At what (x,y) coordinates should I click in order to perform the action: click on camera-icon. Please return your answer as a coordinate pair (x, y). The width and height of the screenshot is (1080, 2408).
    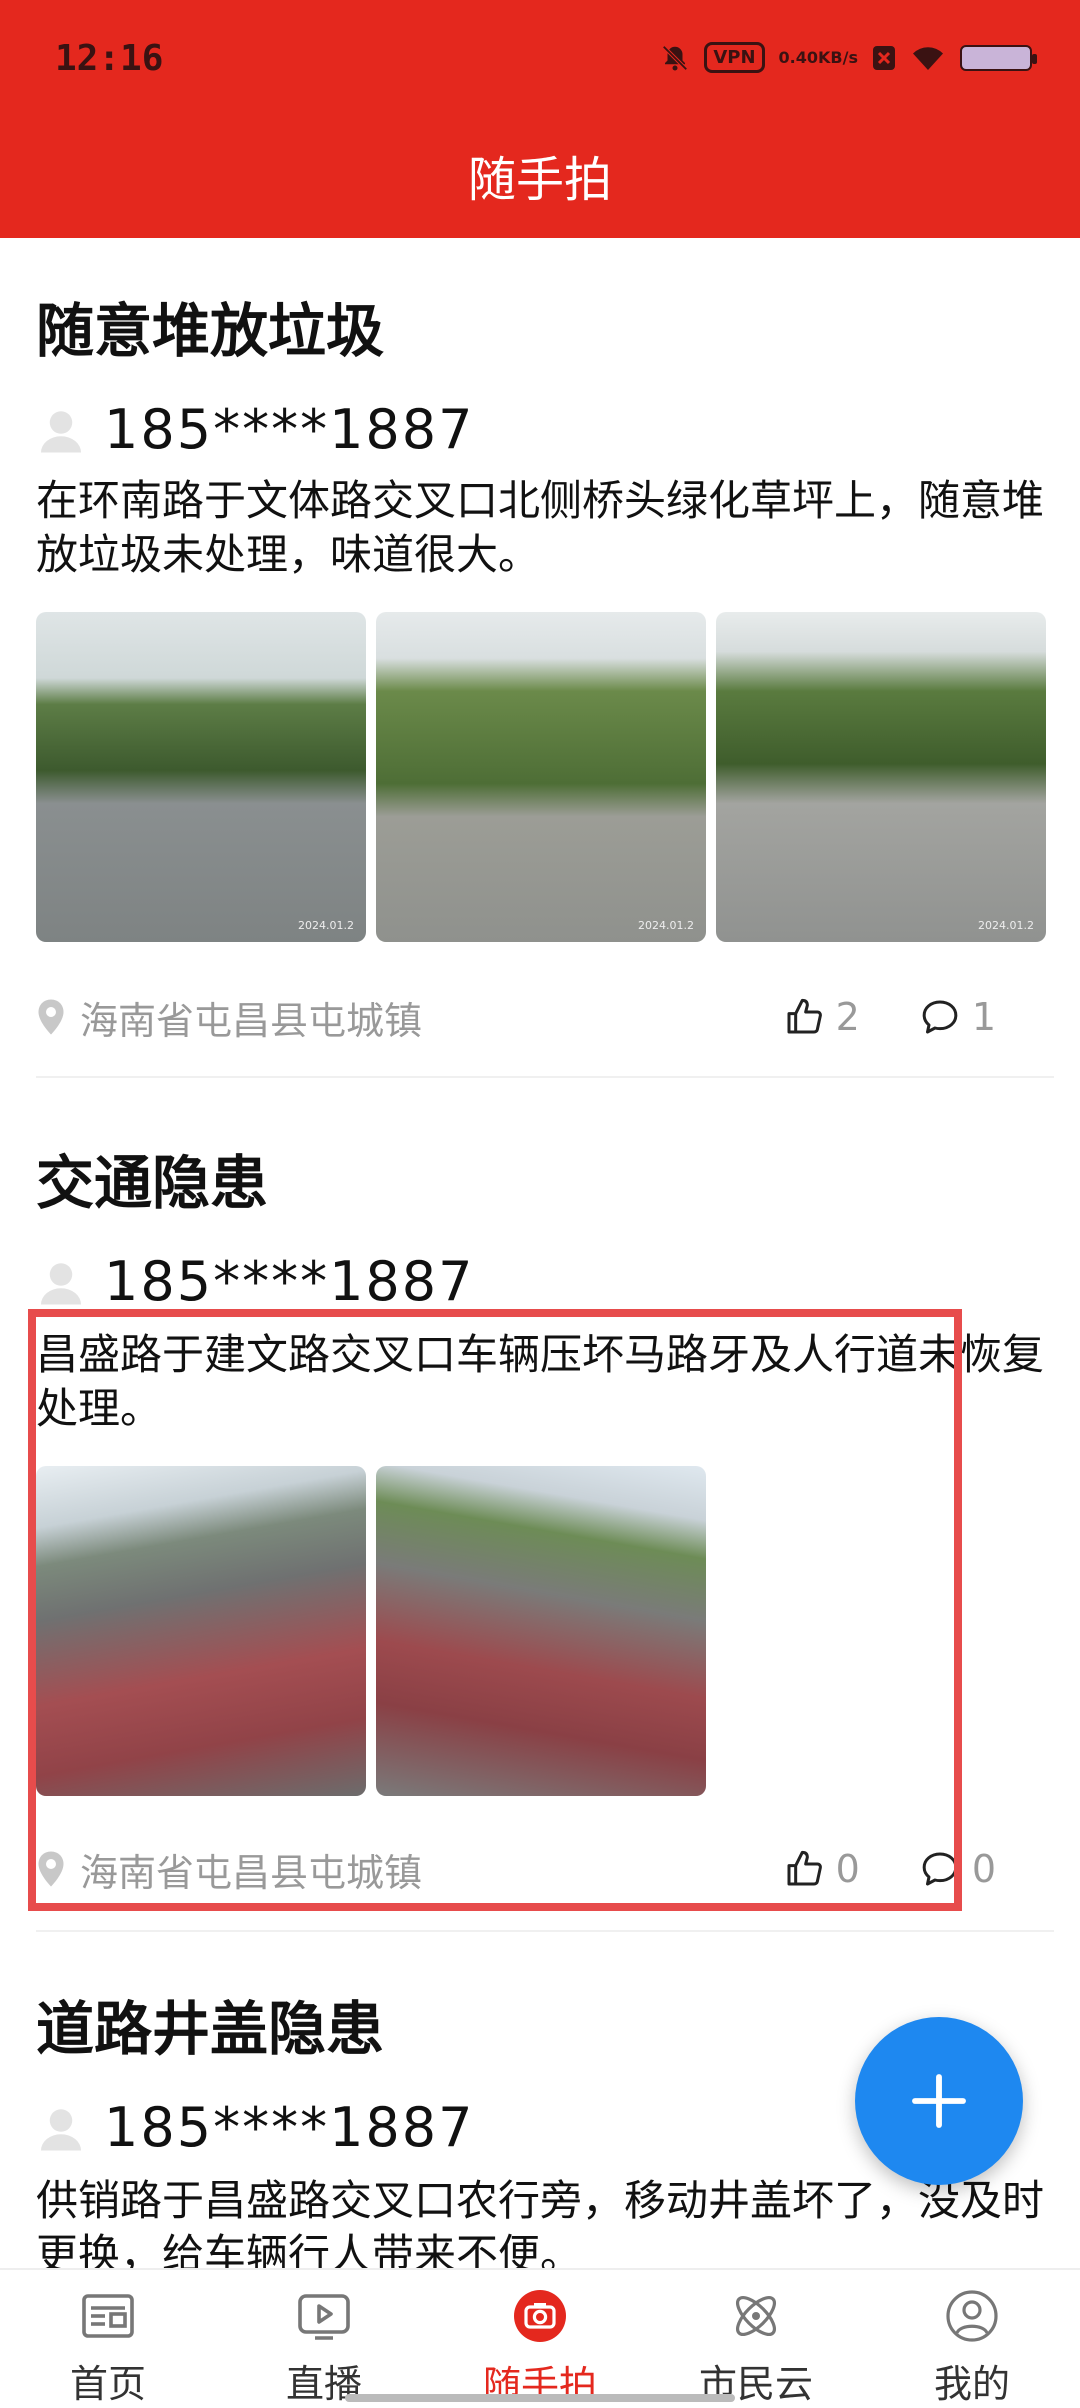
    Looking at the image, I should click on (540, 2316).